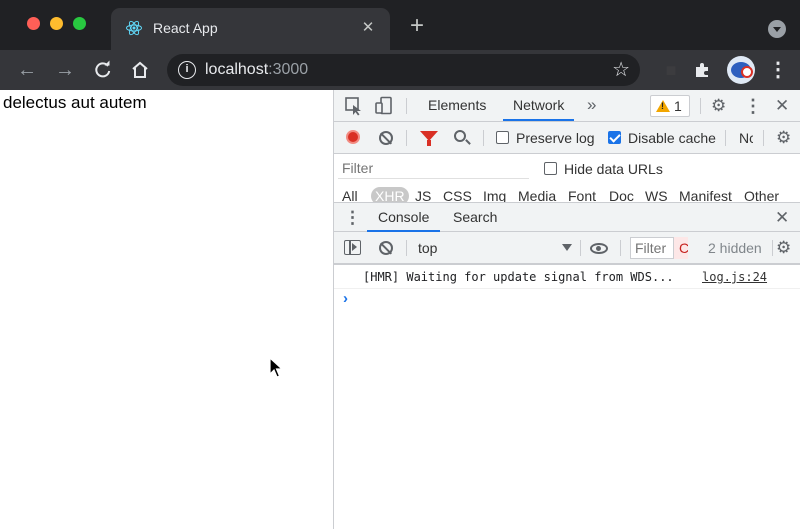  What do you see at coordinates (703, 70) in the screenshot?
I see `puzzle-icon` at bounding box center [703, 70].